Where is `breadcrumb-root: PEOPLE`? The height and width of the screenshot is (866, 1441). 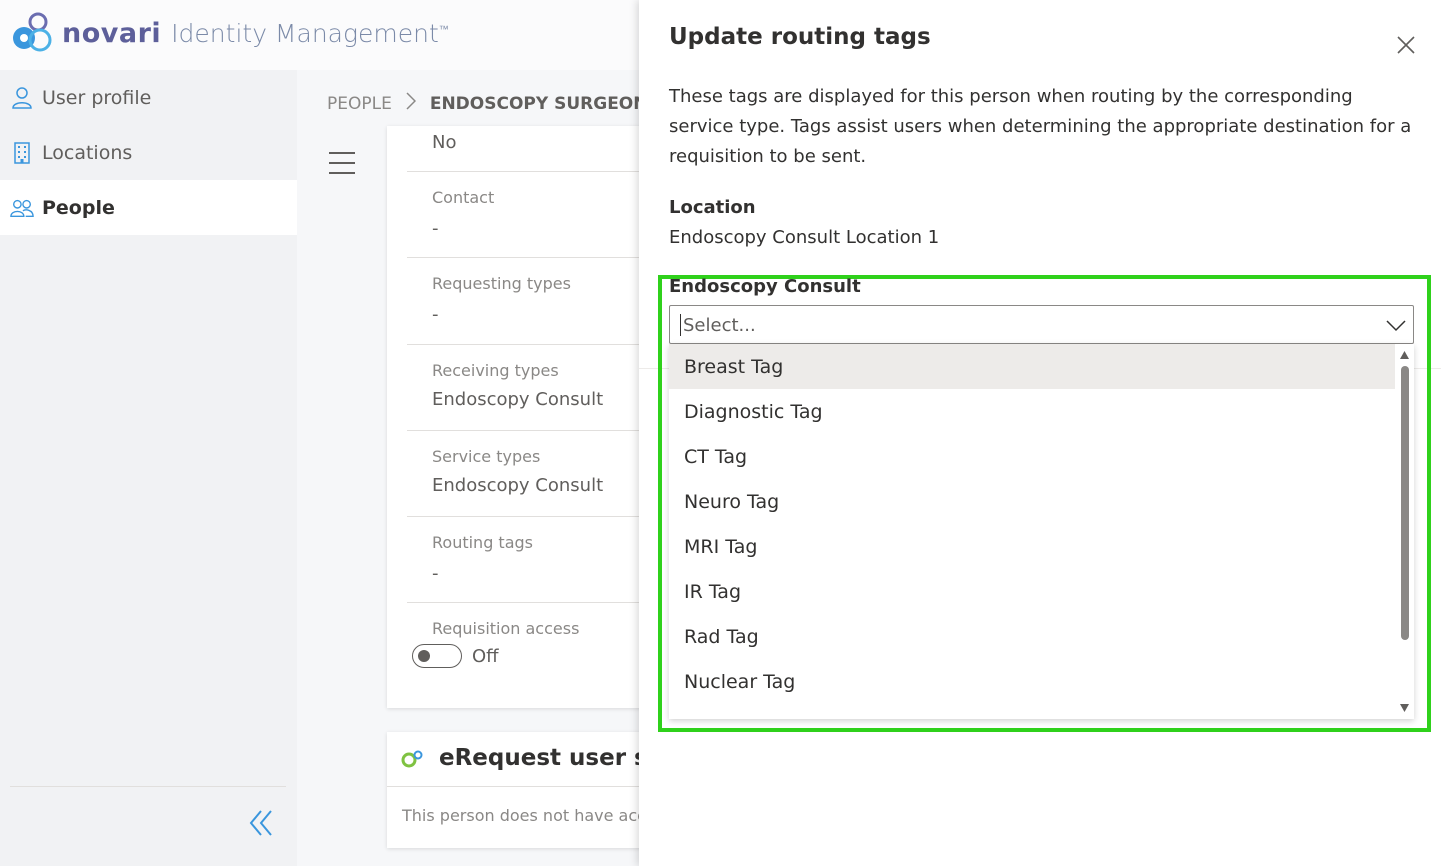
breadcrumb-root: PEOPLE is located at coordinates (359, 104).